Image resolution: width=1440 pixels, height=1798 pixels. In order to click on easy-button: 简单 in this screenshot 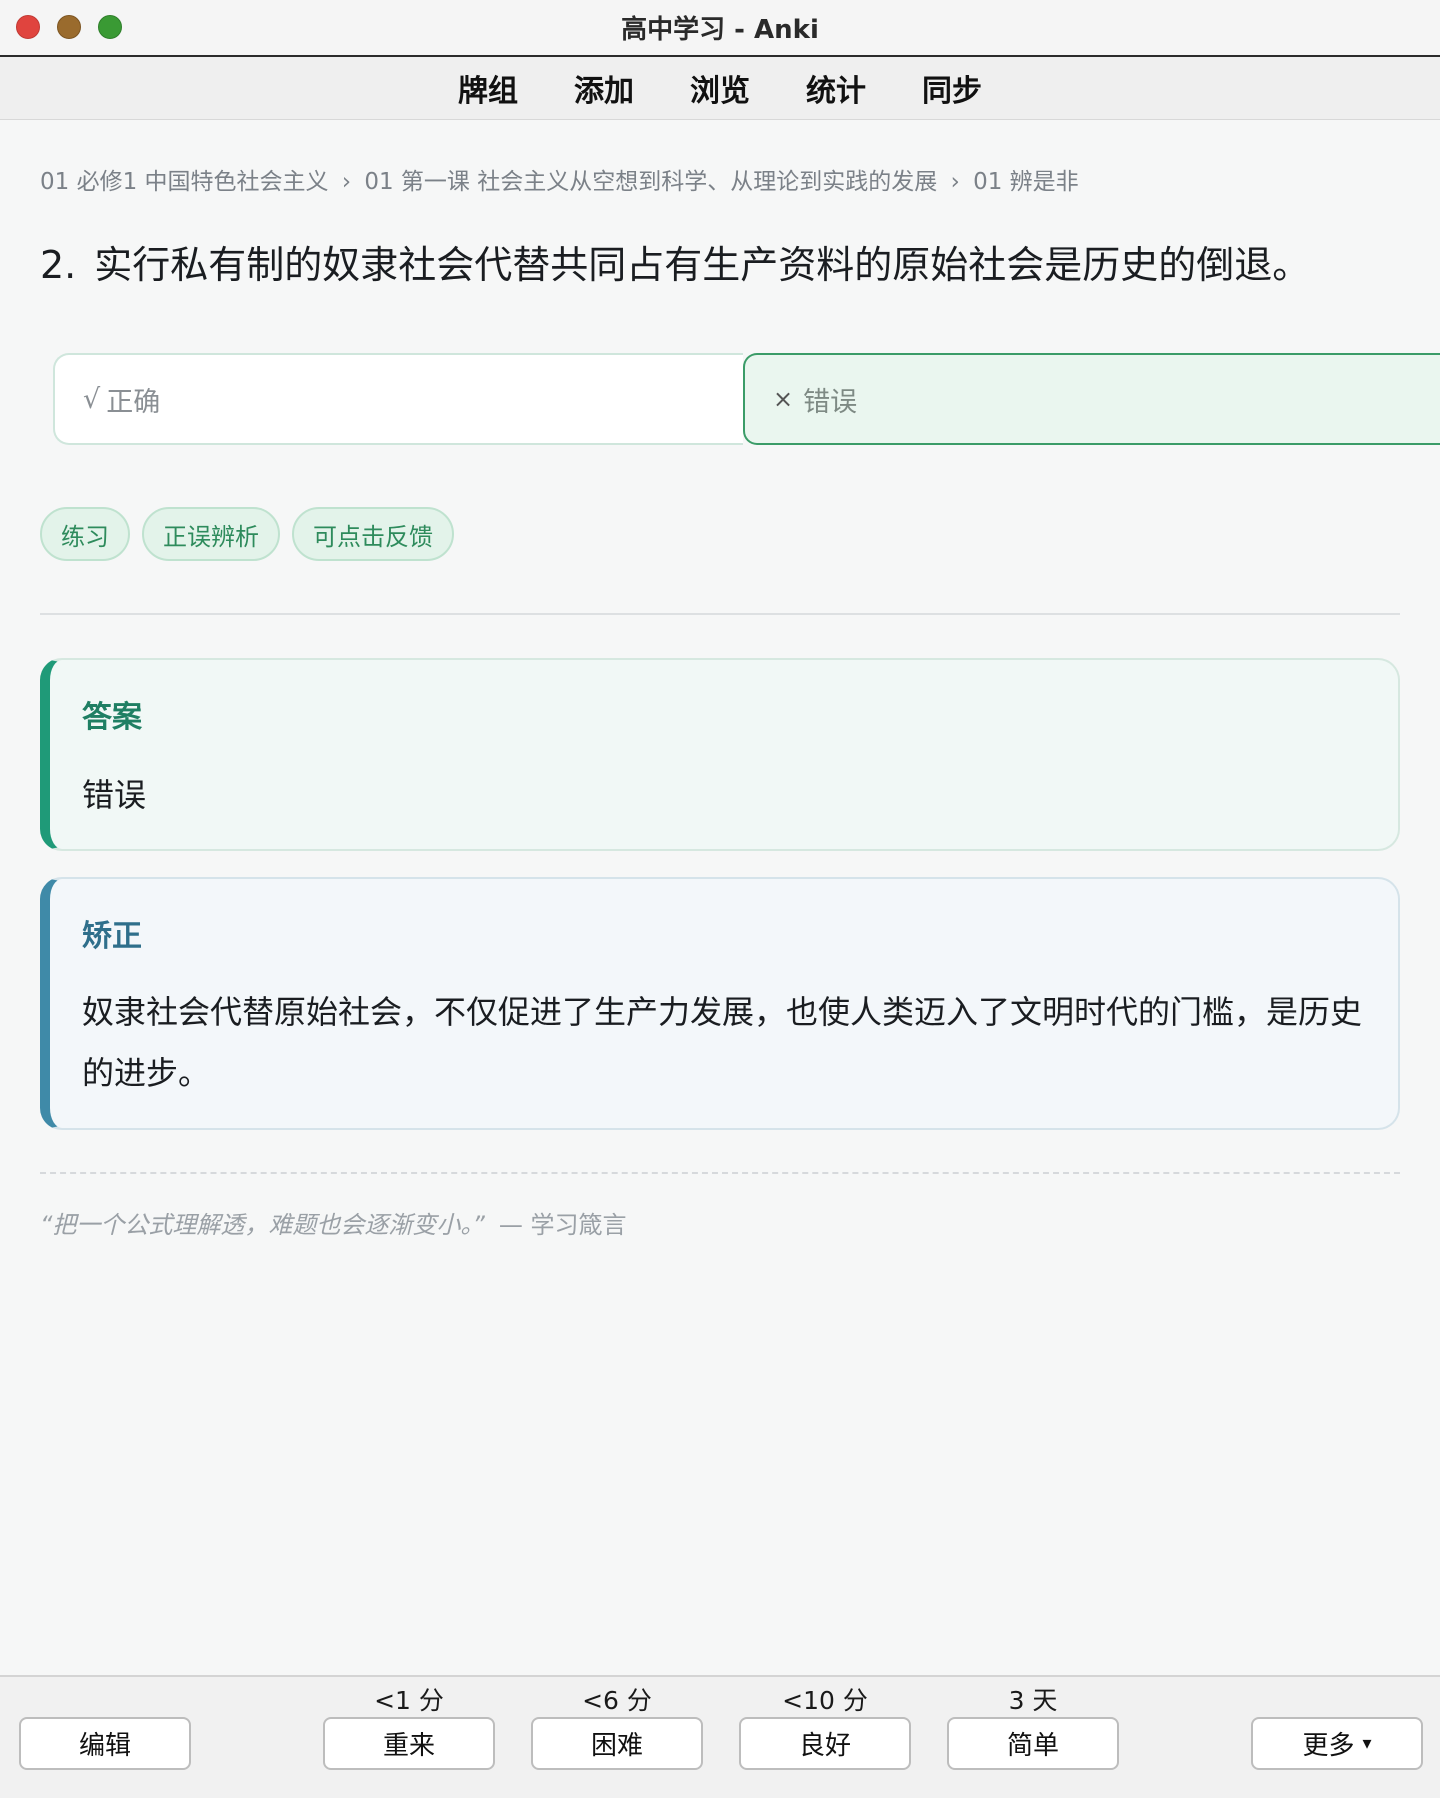, I will do `click(1033, 1743)`.